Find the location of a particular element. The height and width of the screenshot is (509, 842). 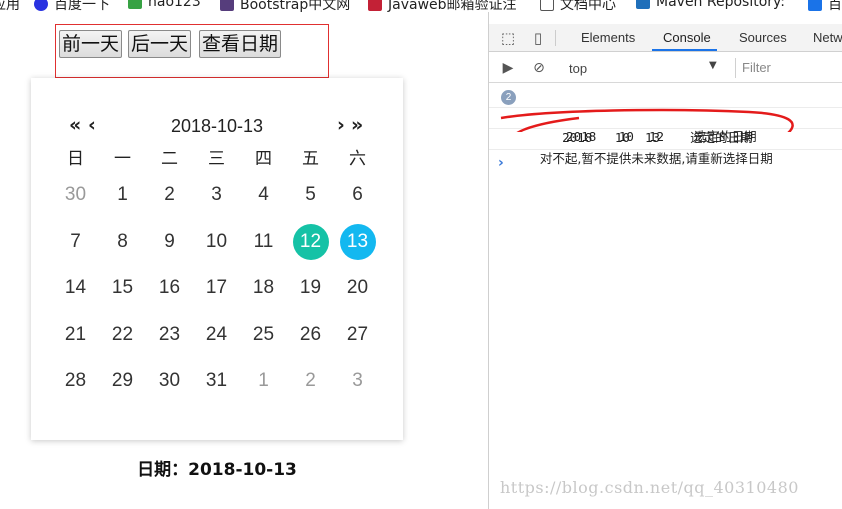

prev-day-button: 前一天 is located at coordinates (91, 44).